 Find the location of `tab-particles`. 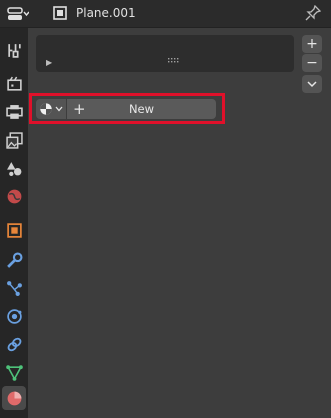

tab-particles is located at coordinates (14, 288).